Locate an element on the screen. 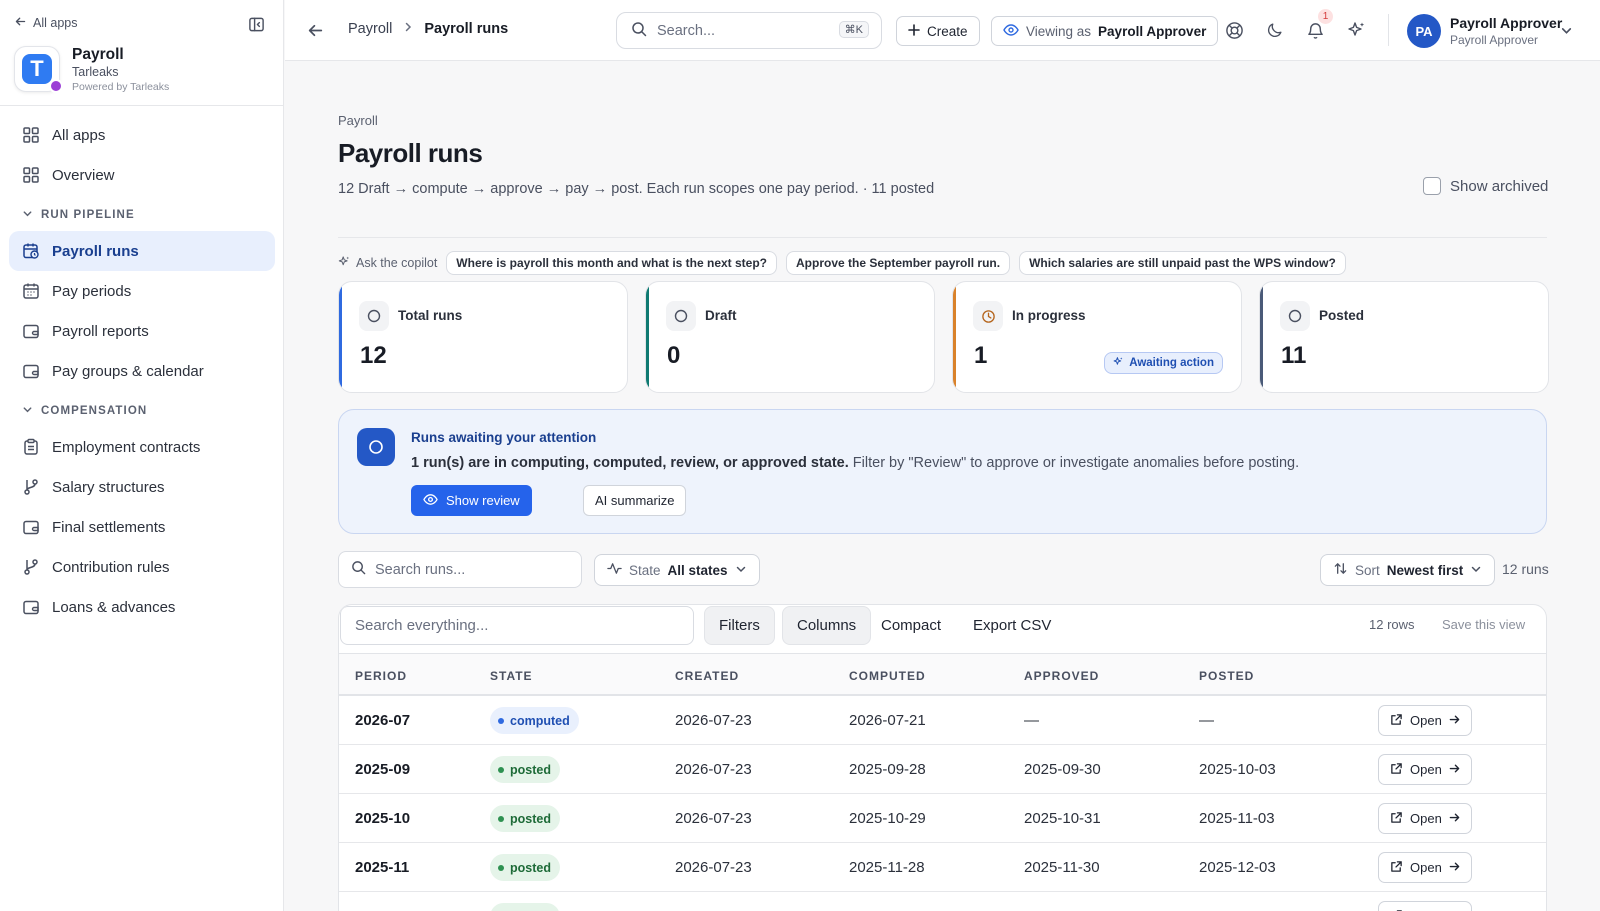  cell-approved: 2025-10-31 is located at coordinates (1062, 818).